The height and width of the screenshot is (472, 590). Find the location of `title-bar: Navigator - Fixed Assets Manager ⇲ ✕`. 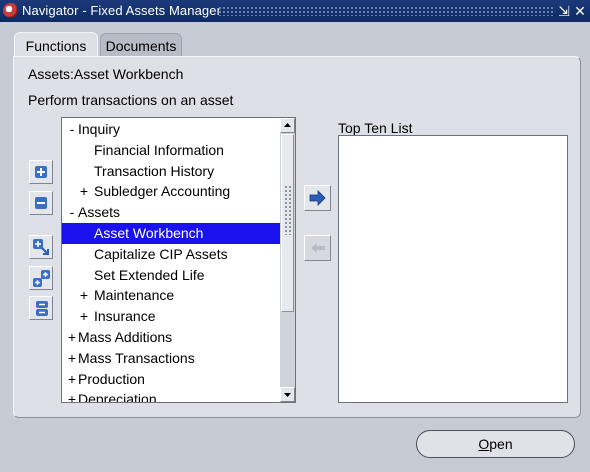

title-bar: Navigator - Fixed Assets Manager ⇲ ✕ is located at coordinates (295, 11).